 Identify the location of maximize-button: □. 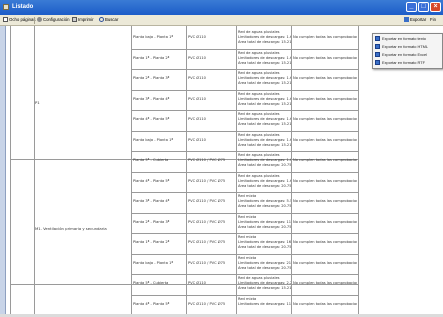
(423, 7).